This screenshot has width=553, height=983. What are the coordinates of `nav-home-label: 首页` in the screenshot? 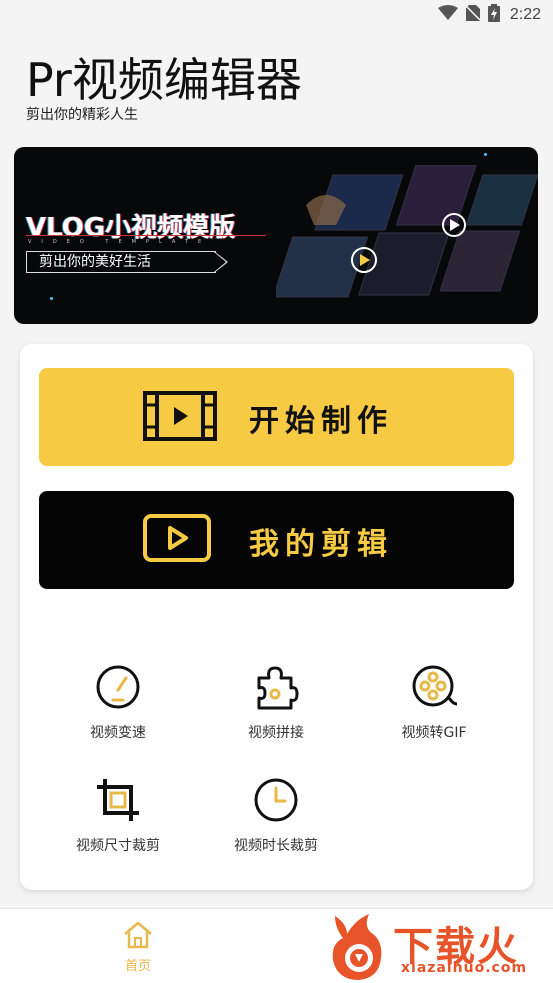 It's located at (137, 966).